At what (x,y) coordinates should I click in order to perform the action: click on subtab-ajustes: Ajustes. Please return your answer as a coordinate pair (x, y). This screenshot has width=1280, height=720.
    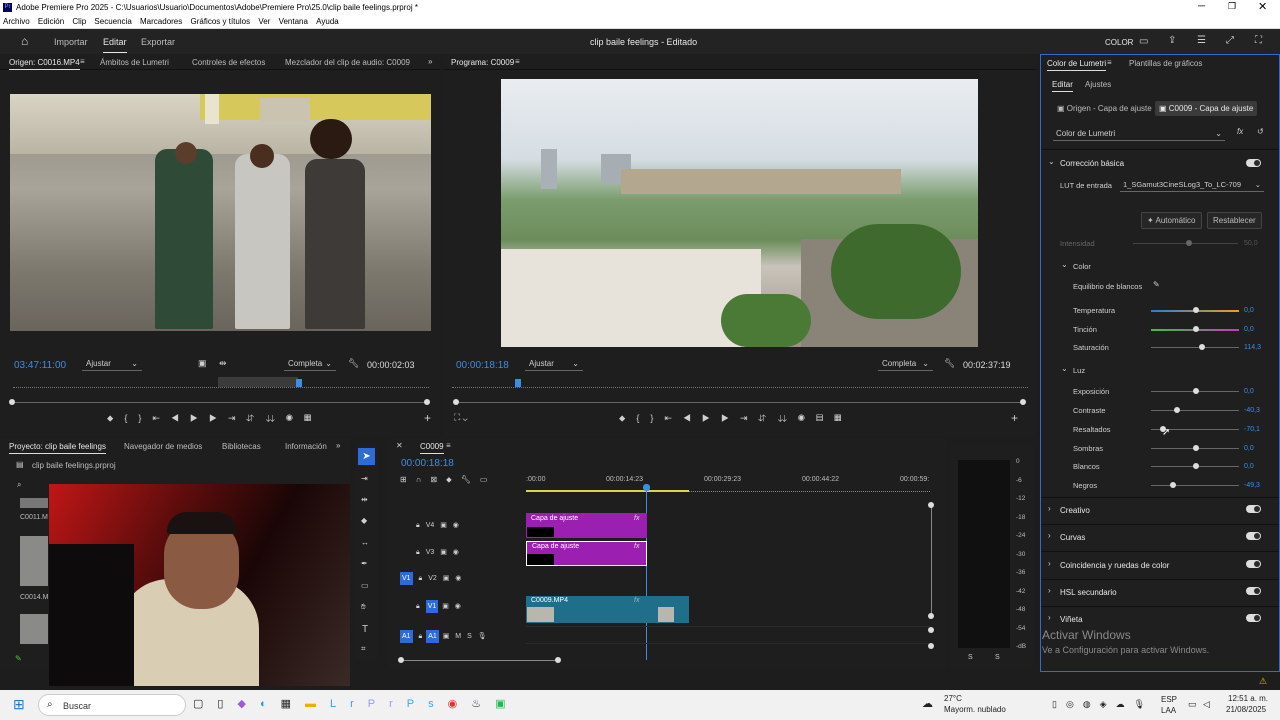
    Looking at the image, I should click on (1098, 84).